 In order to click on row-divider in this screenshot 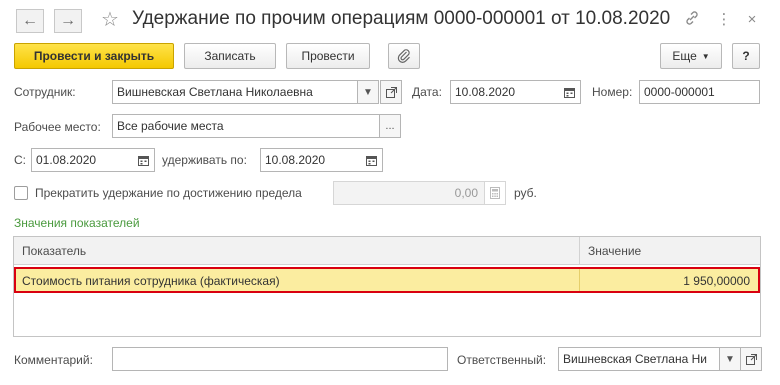, I will do `click(579, 280)`.